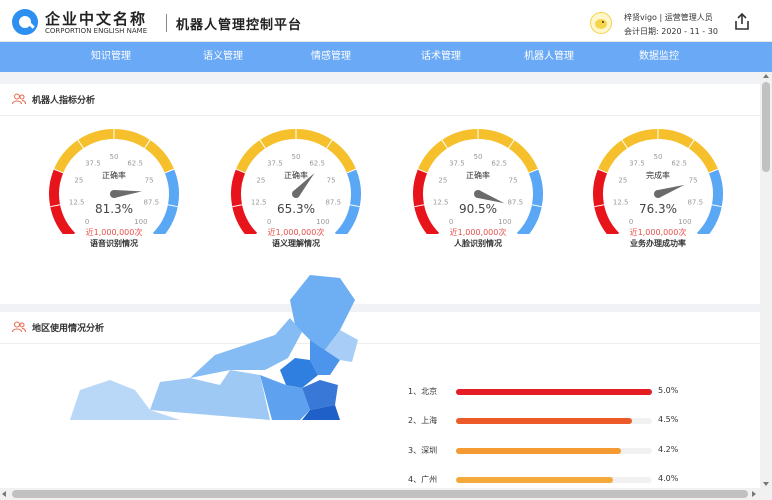  What do you see at coordinates (4, 494) in the screenshot?
I see `scroll-left-icon` at bounding box center [4, 494].